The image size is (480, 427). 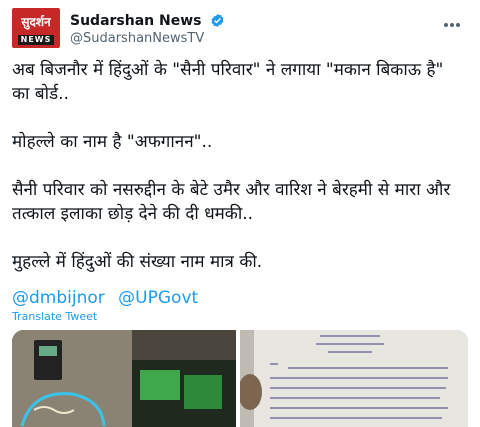 What do you see at coordinates (455, 19) in the screenshot?
I see `more-options-icon` at bounding box center [455, 19].